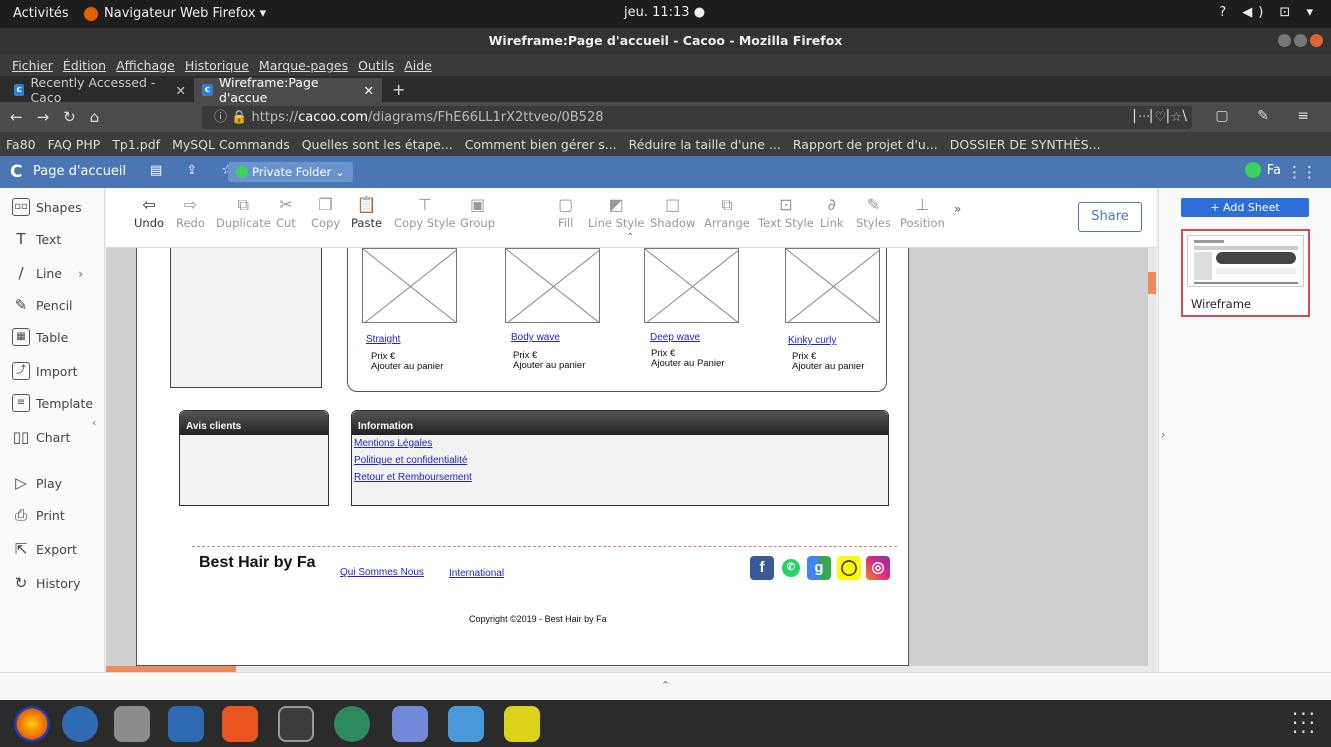  What do you see at coordinates (80, 724) in the screenshot?
I see `thunderbird-icon` at bounding box center [80, 724].